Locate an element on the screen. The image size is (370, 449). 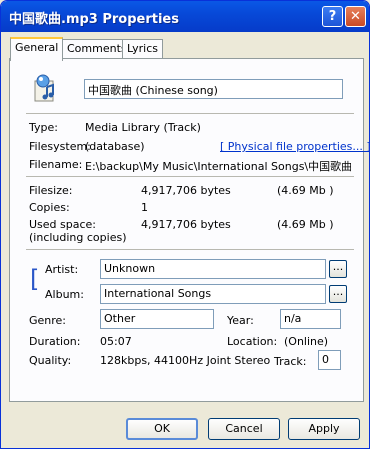
apply-button: Apply is located at coordinates (324, 429).